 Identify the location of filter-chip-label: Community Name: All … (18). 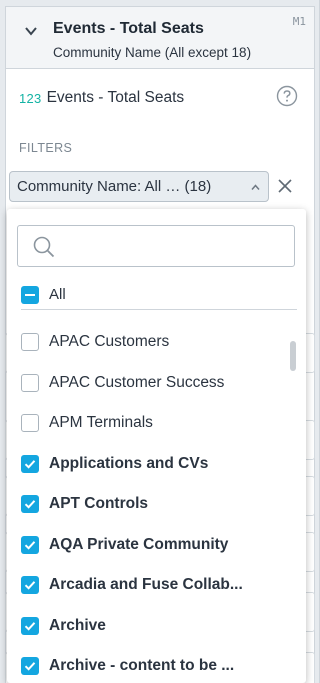
(114, 186).